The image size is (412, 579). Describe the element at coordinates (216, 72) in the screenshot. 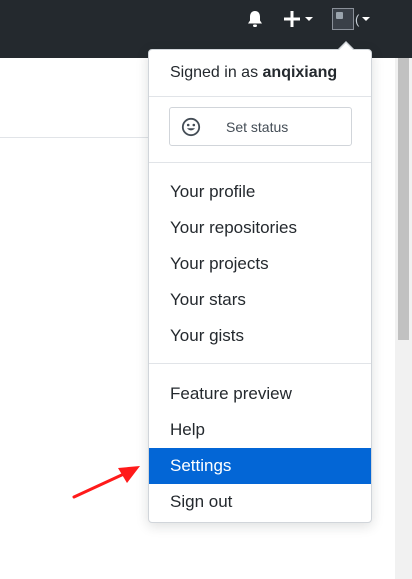

I see `signed-in-prefix: Signed in as` at that location.